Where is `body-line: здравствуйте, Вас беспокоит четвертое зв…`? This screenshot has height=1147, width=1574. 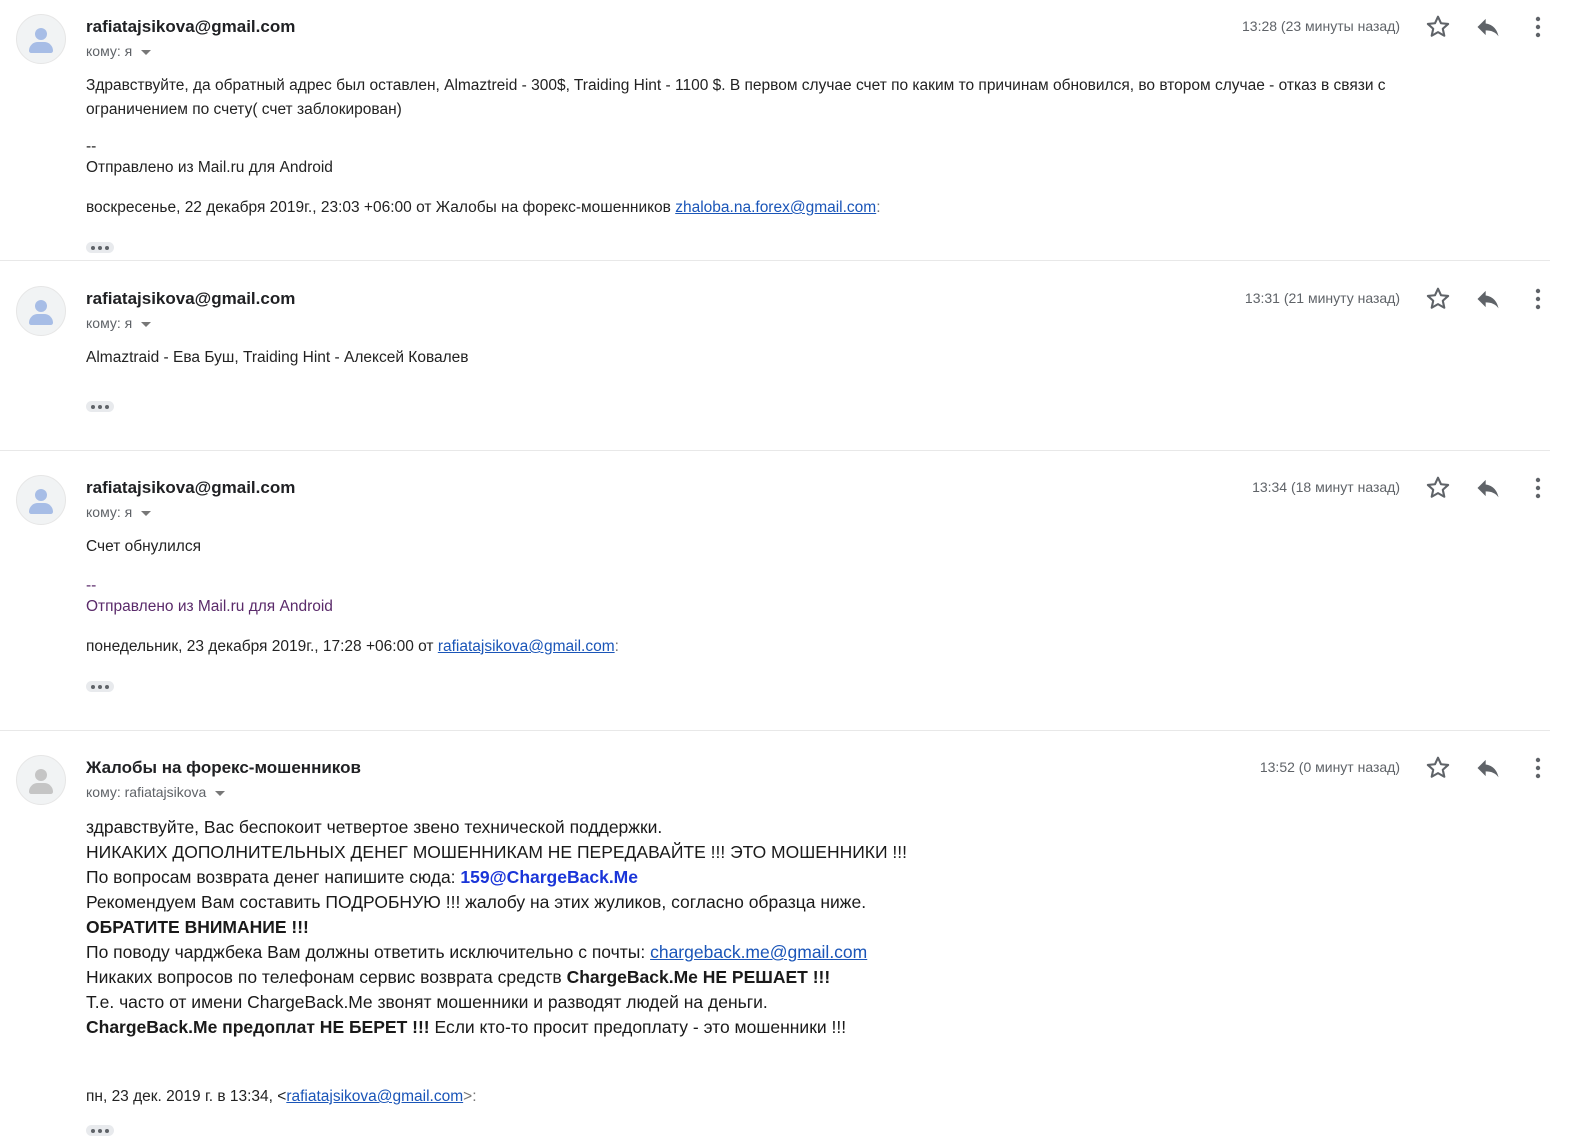
body-line: здравствуйте, Вас беспокоит четвертое зв… is located at coordinates (374, 827).